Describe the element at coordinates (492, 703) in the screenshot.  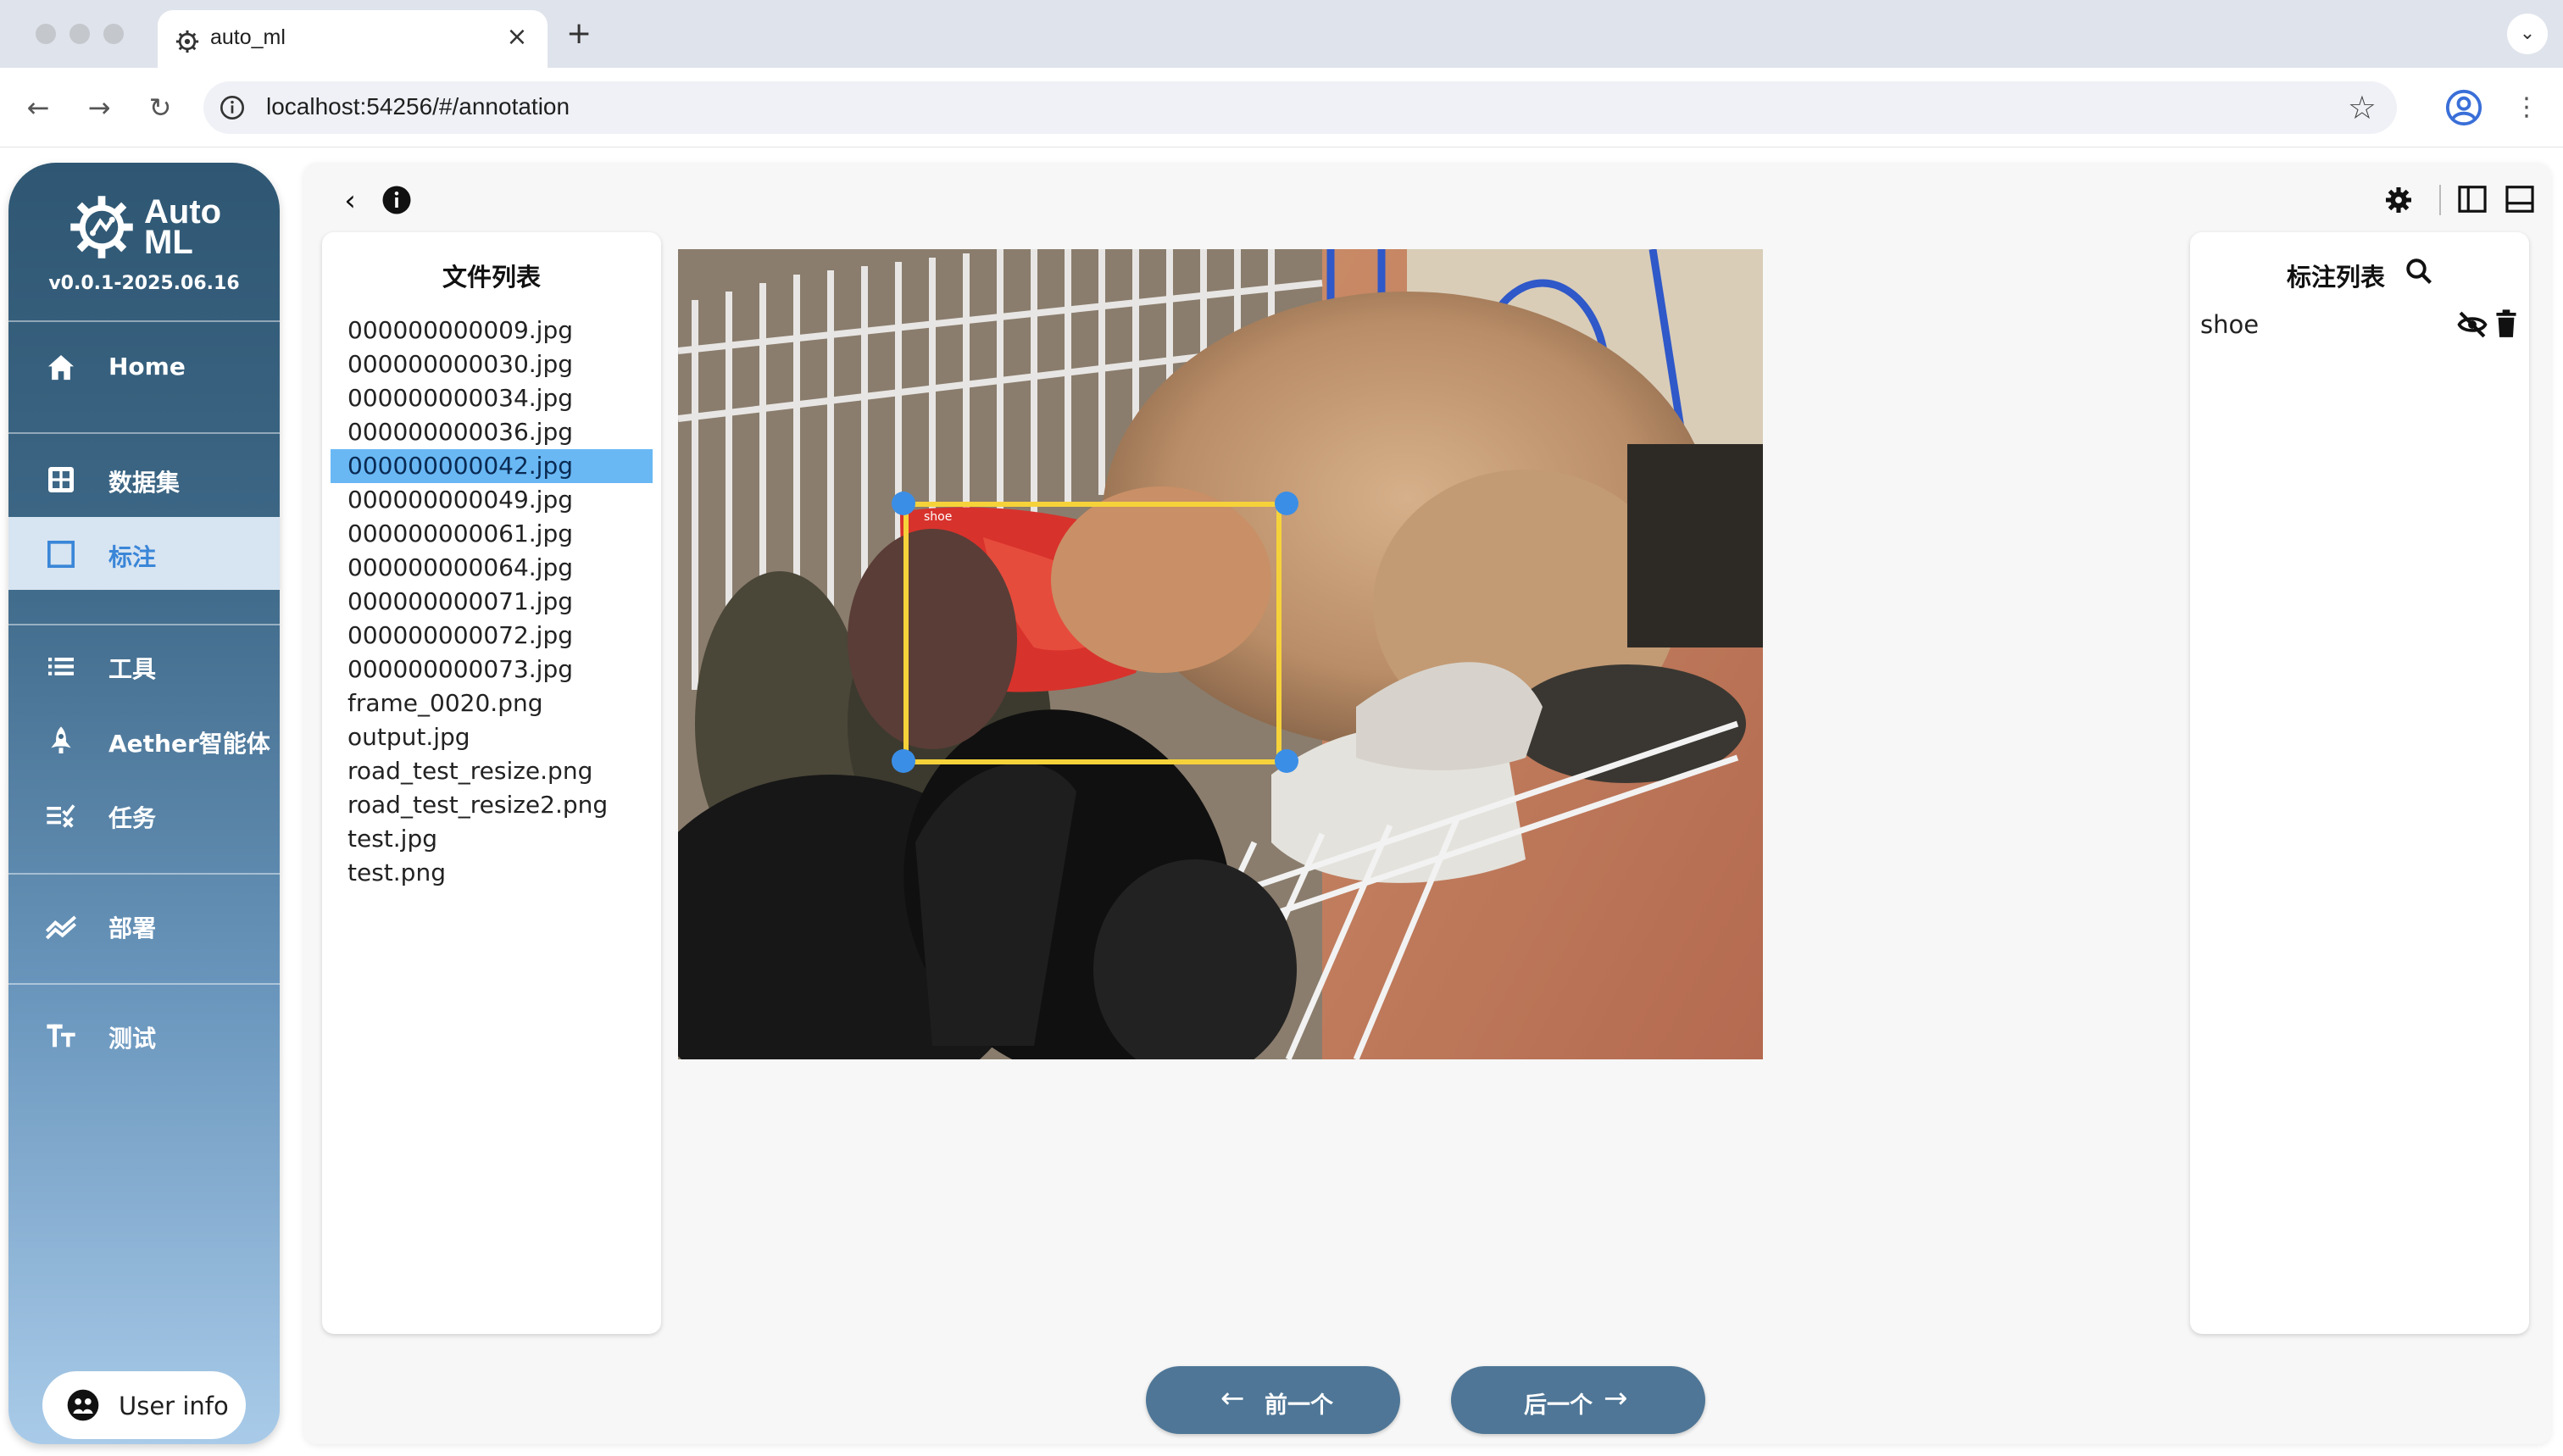
I see `file-list-item: frame_0020.png` at that location.